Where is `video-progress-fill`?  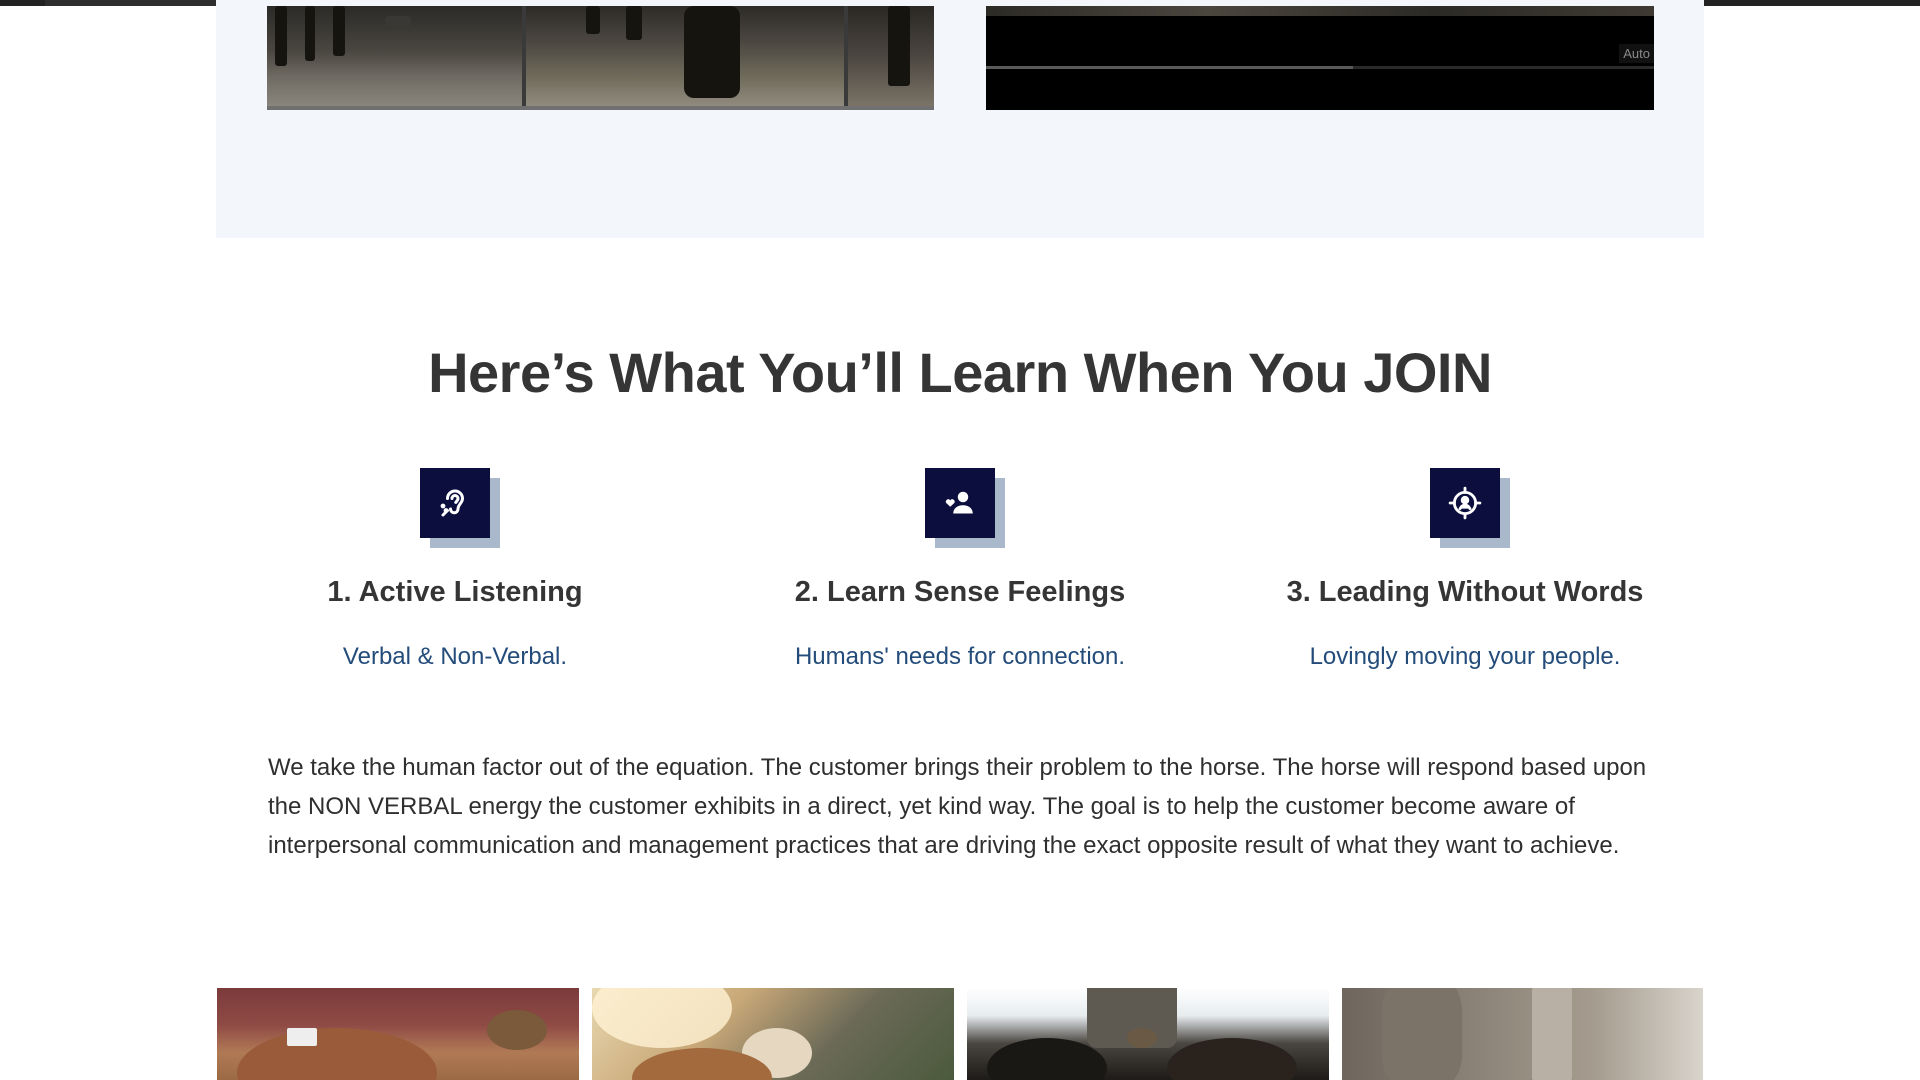
video-progress-fill is located at coordinates (1170, 67).